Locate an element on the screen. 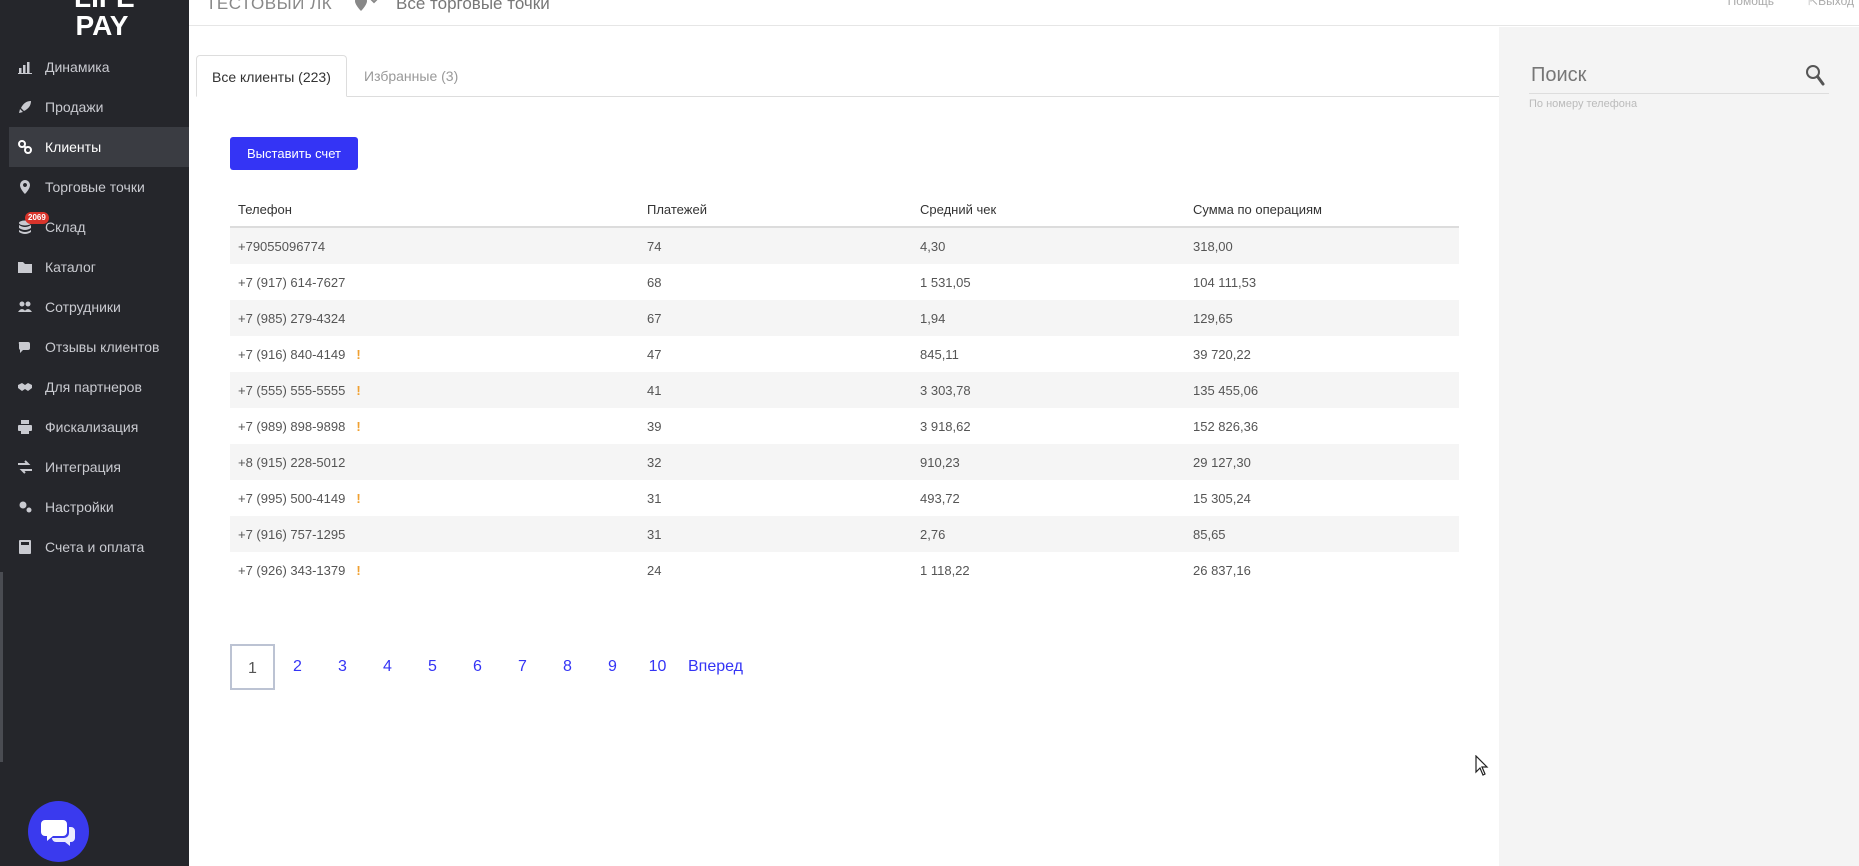 This screenshot has width=1859, height=866. table-row: +7 (555) 555-5555! 41 3 303,78 135 455,06 is located at coordinates (844, 390).